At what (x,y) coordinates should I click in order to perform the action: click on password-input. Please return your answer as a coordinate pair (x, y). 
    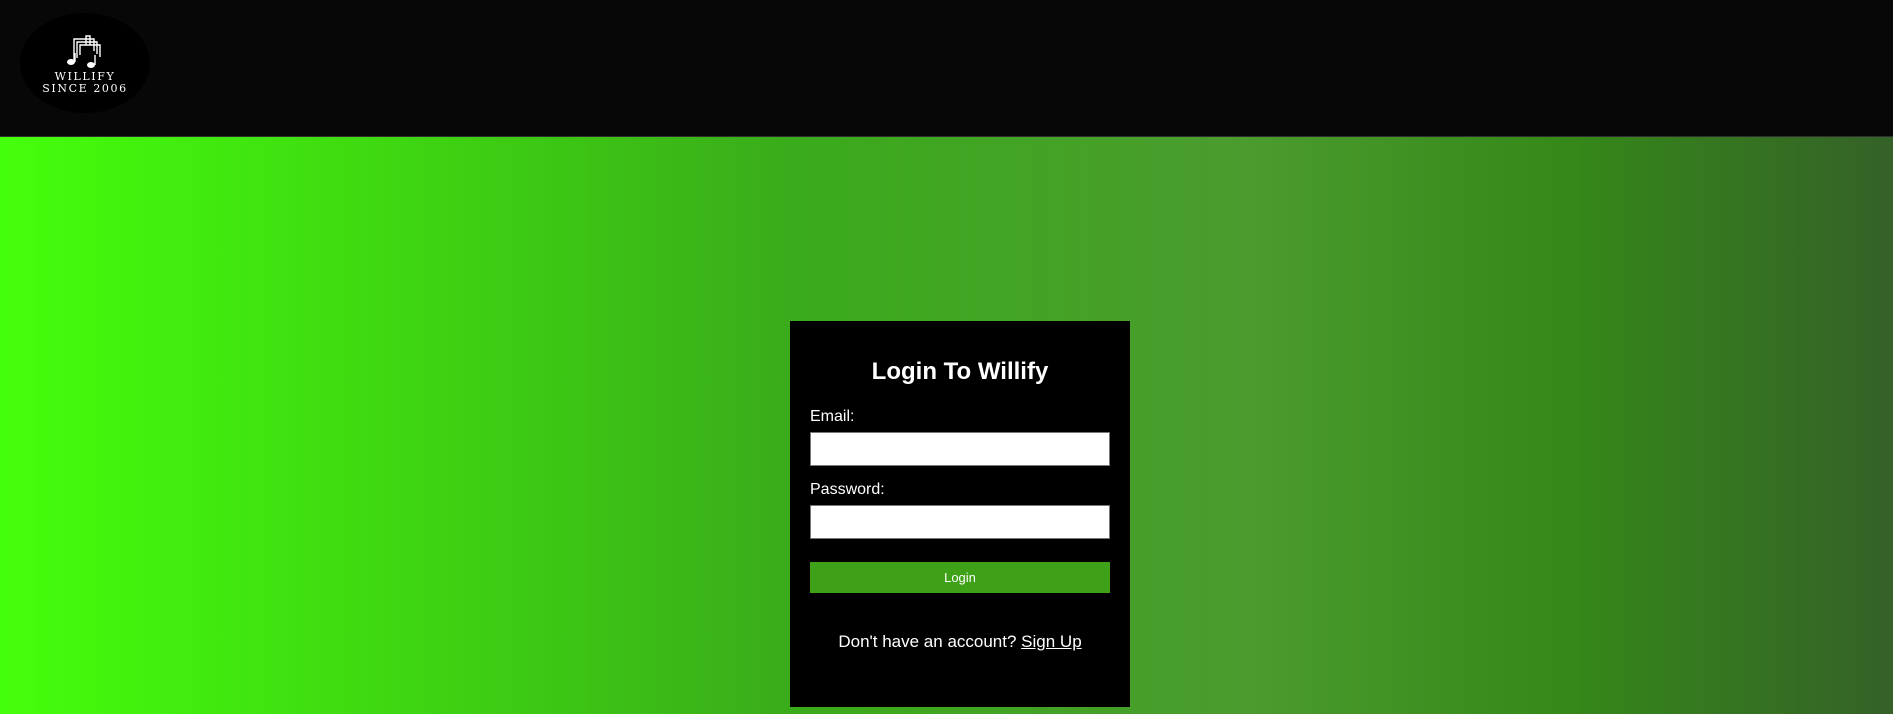
    Looking at the image, I should click on (960, 522).